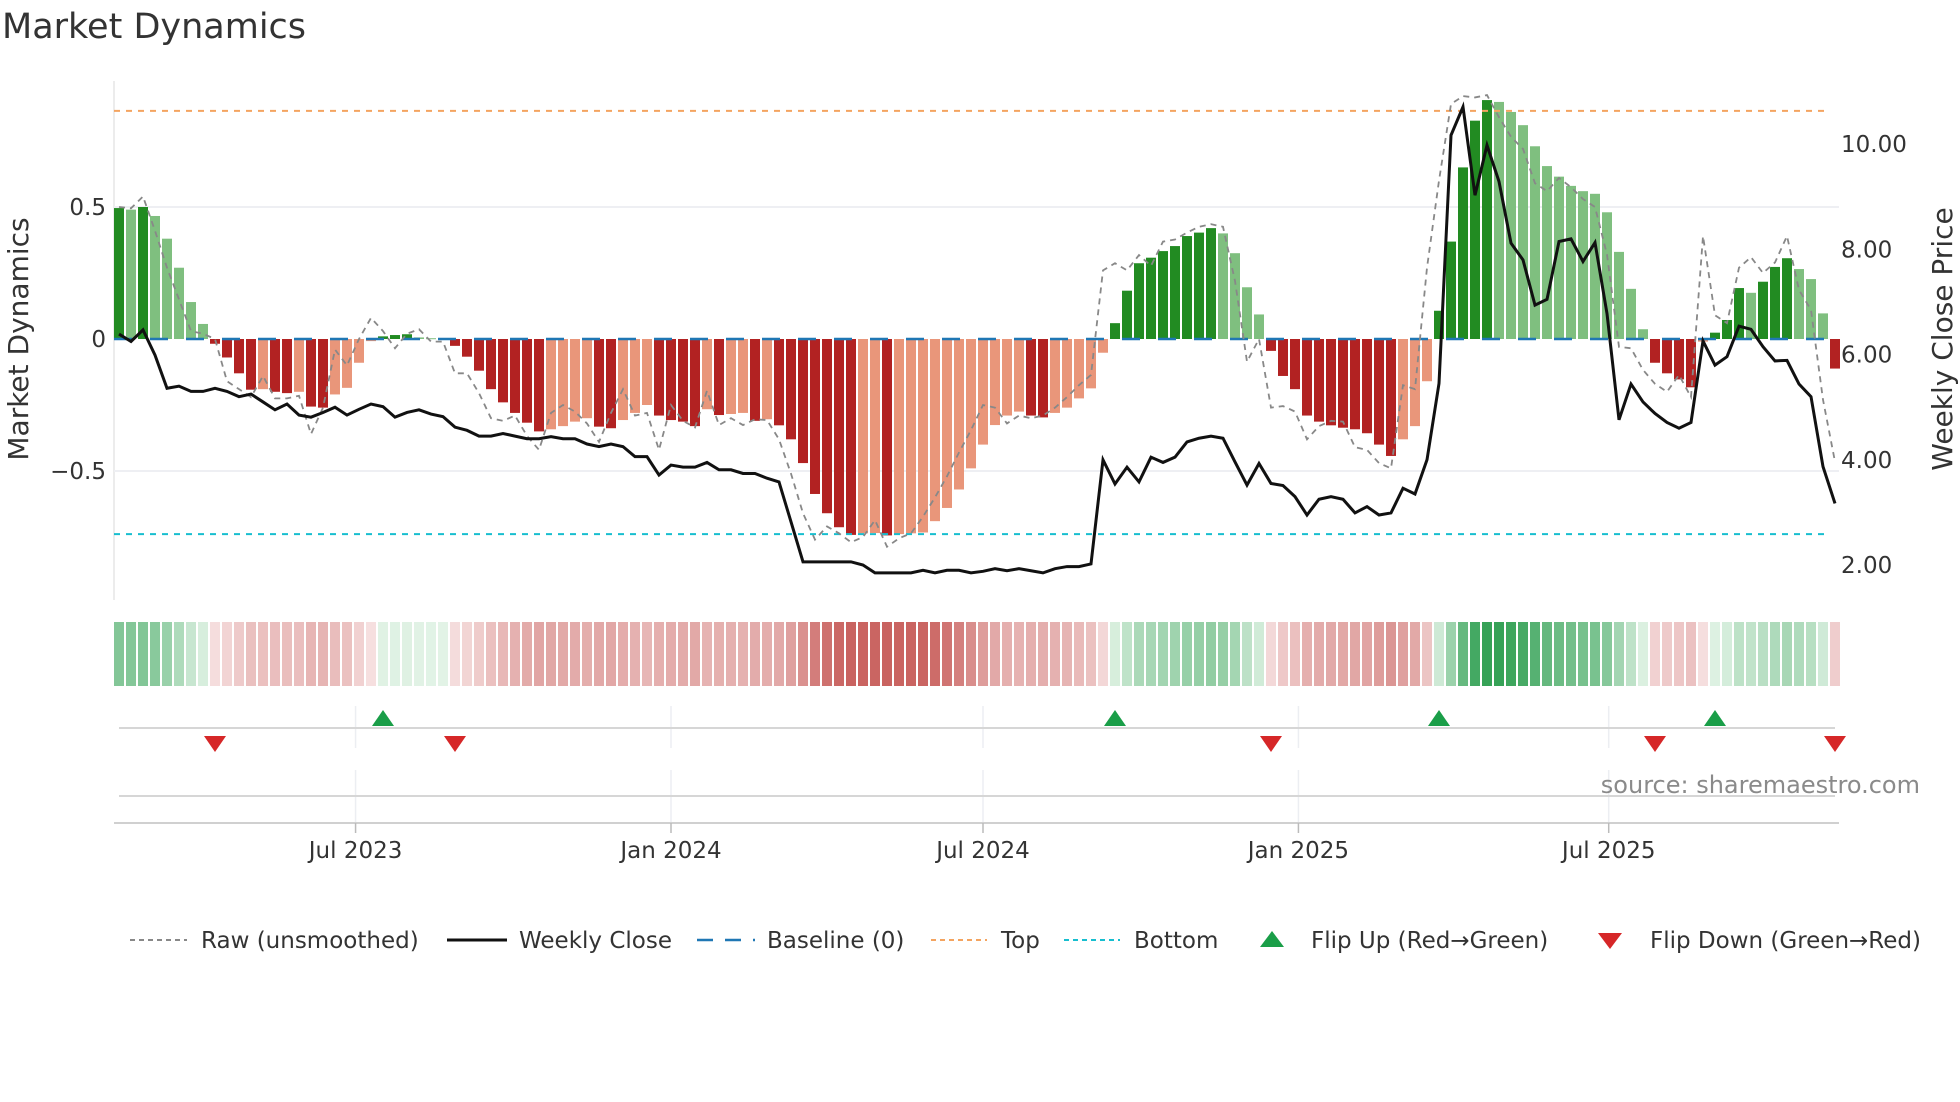 The image size is (1960, 1102). What do you see at coordinates (1297, 851) in the screenshot?
I see `x-tick-label: Jan 2025` at bounding box center [1297, 851].